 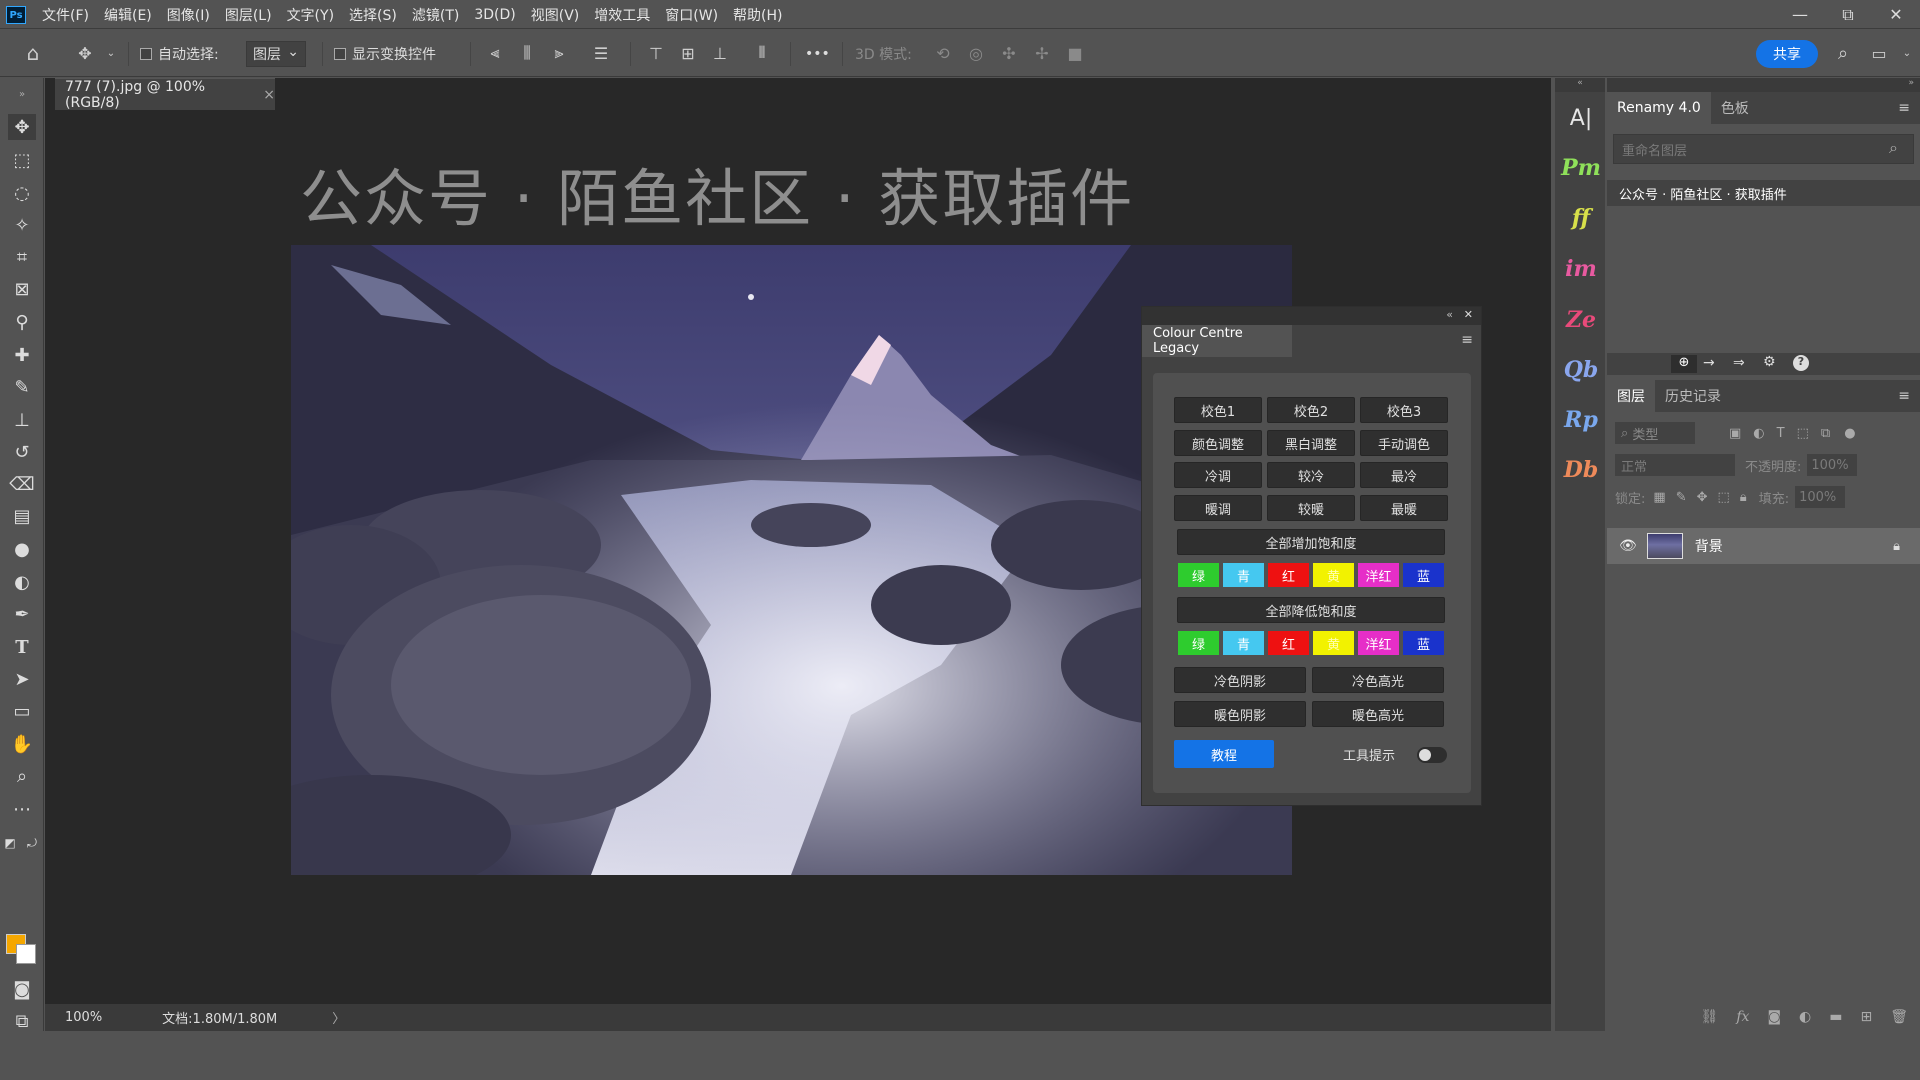 I want to click on decrease-magenta-button: 洋红, so click(x=1378, y=643).